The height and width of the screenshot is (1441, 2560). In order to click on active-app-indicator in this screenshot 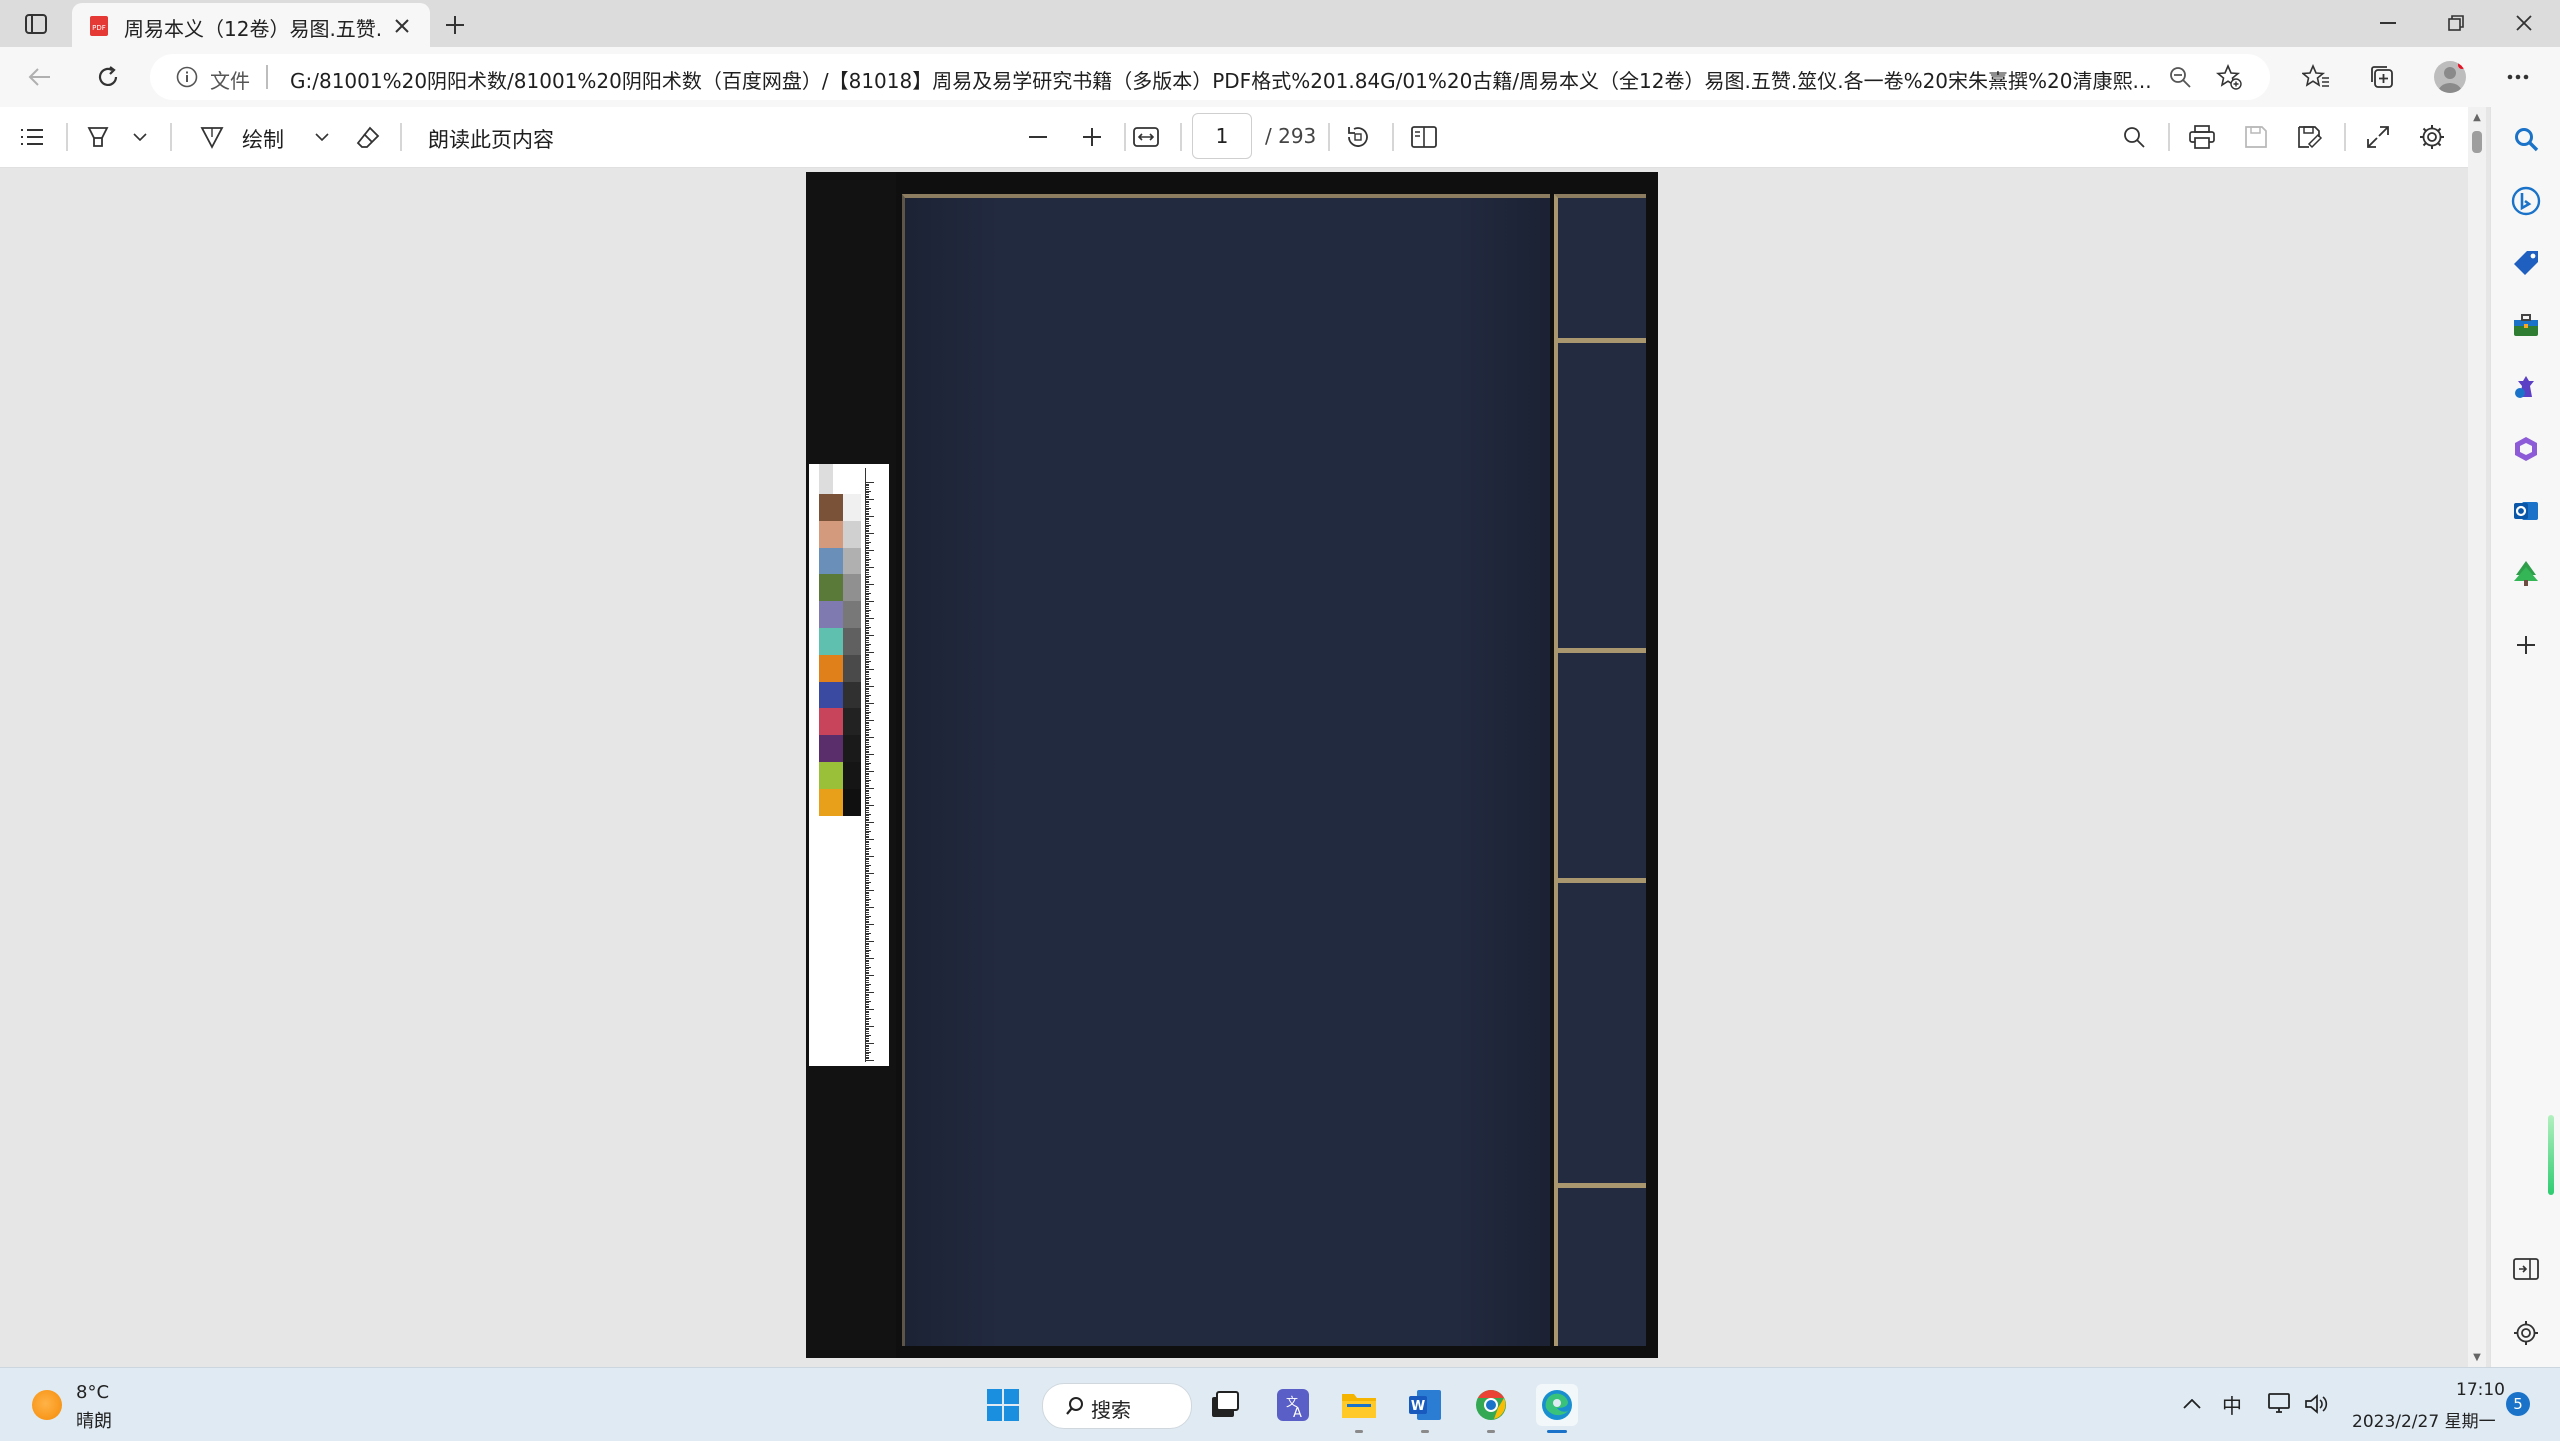, I will do `click(1557, 1431)`.